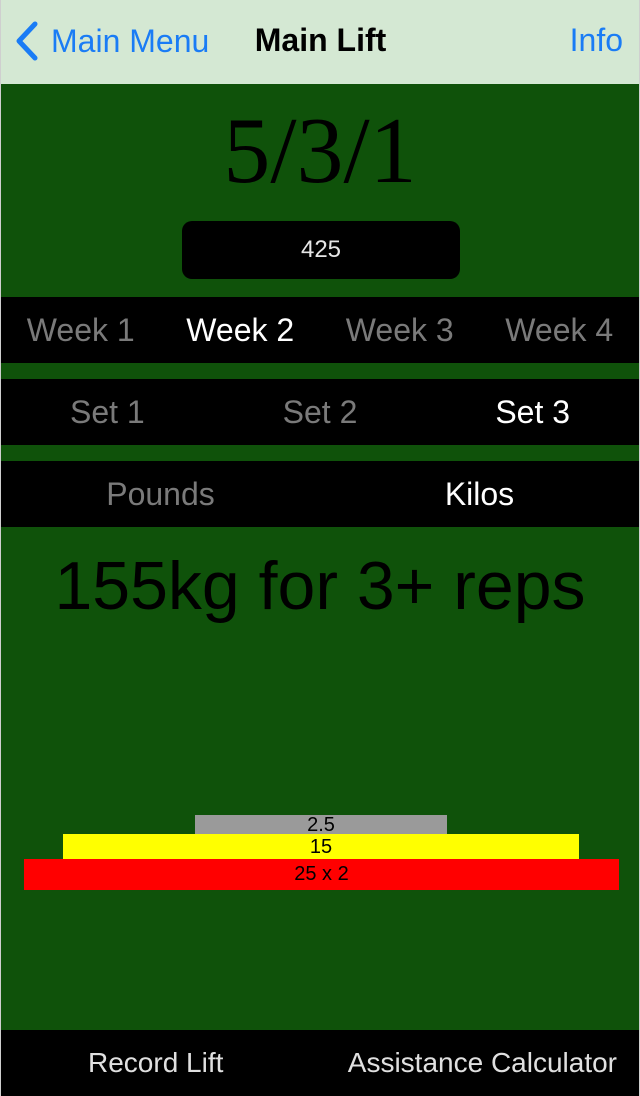 Image resolution: width=640 pixels, height=1096 pixels. Describe the element at coordinates (241, 330) in the screenshot. I see `tab-week-2: Week 2` at that location.